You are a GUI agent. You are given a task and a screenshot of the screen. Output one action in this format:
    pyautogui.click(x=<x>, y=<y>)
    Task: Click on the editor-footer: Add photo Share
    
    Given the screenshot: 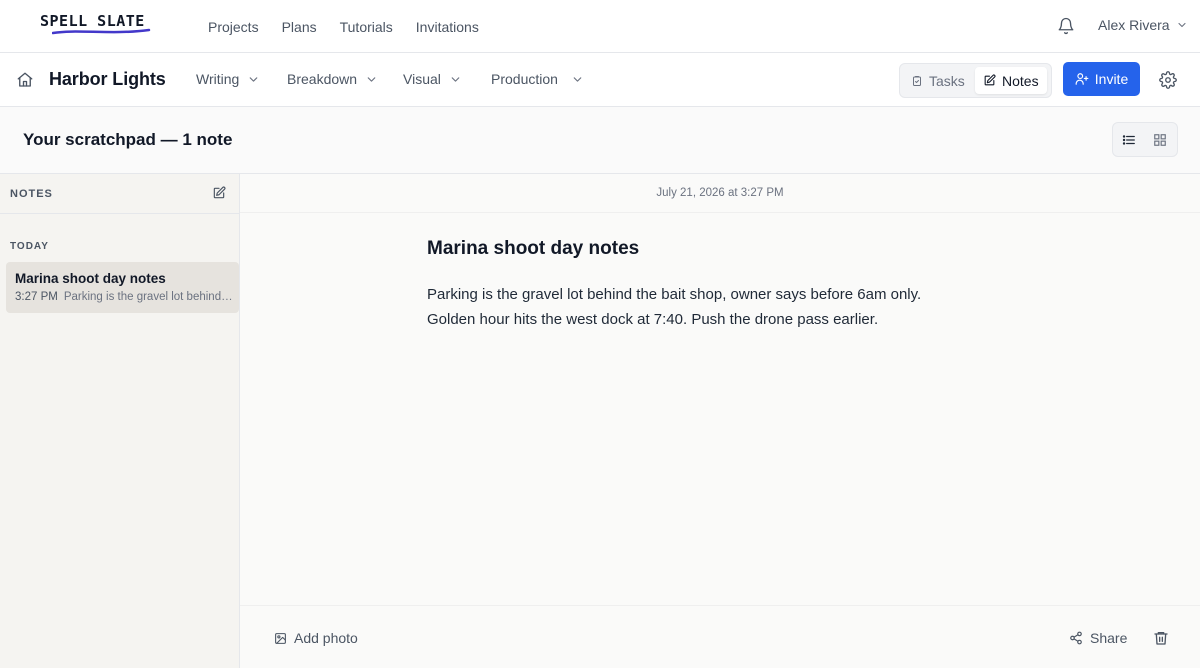 What is the action you would take?
    pyautogui.click(x=720, y=636)
    